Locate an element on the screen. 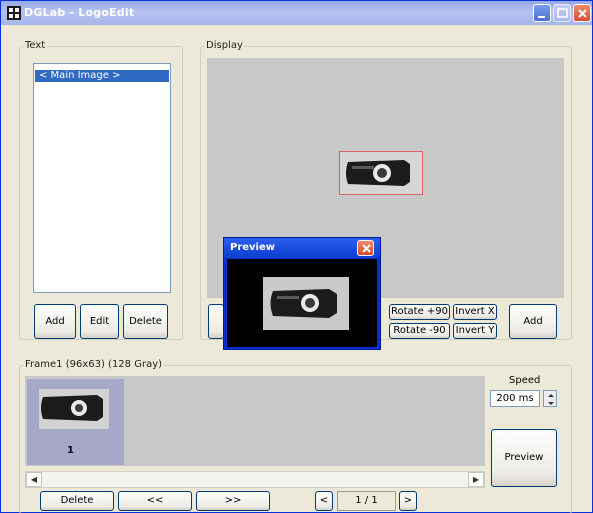  invert-x-label: Invert X is located at coordinates (475, 311).